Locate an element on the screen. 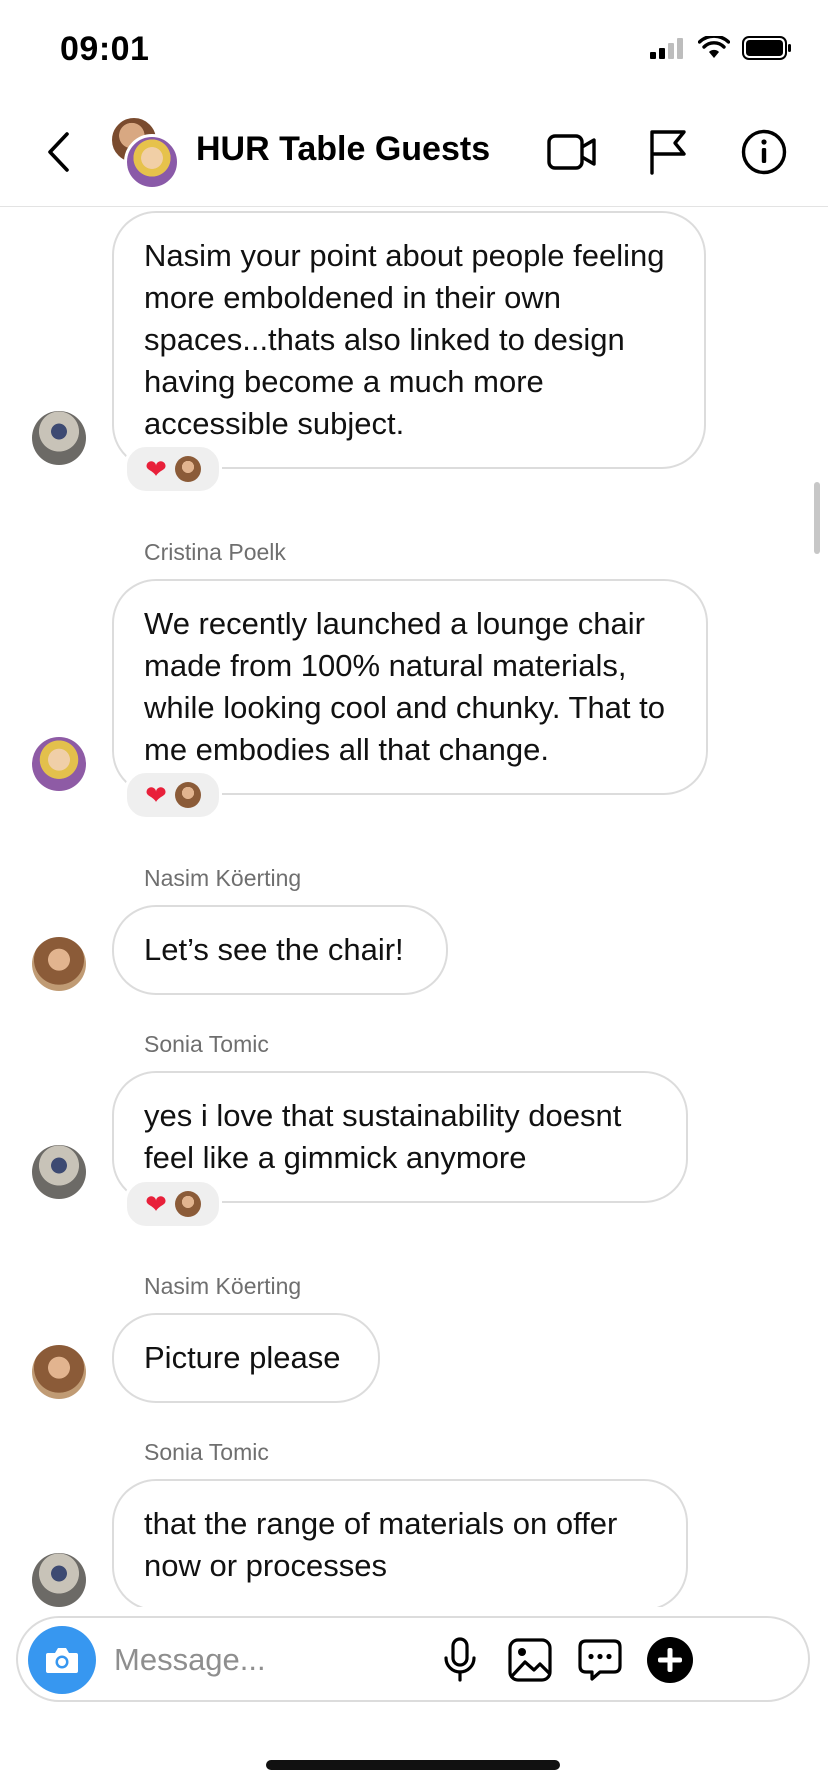 This screenshot has width=828, height=1792. video-call-button is located at coordinates (572, 152).